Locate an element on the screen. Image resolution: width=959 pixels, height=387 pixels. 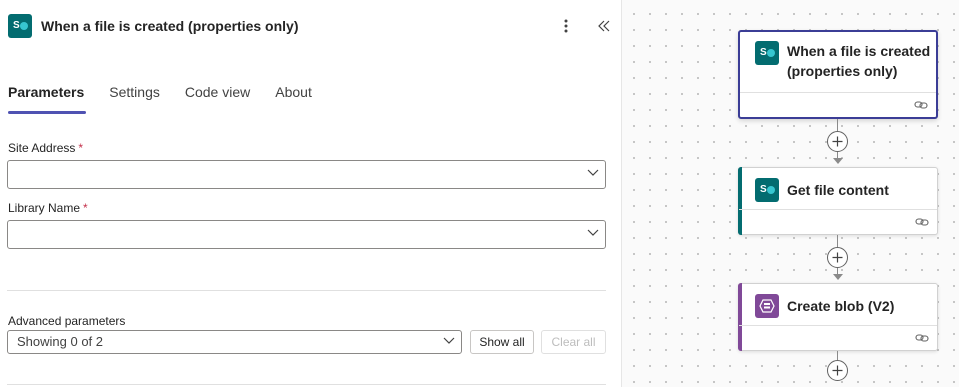
tab-list: Parameters Settings Code view About is located at coordinates (172, 98).